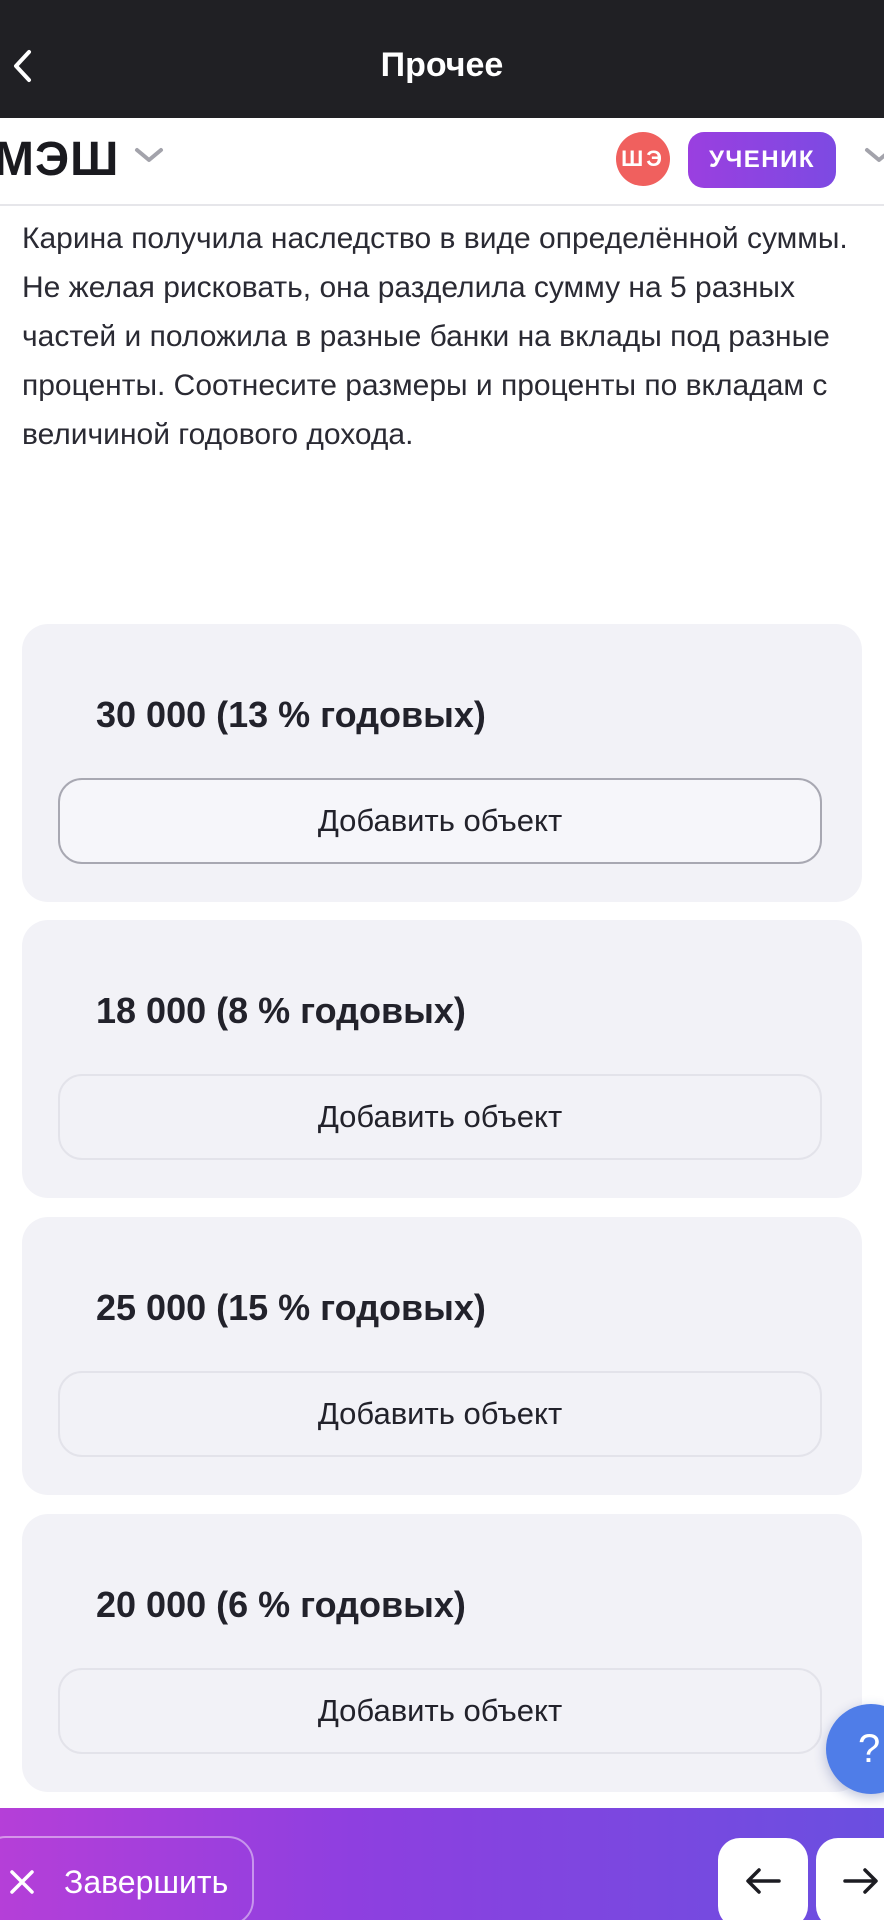  Describe the element at coordinates (442, 65) in the screenshot. I see `page-title: Прочее` at that location.